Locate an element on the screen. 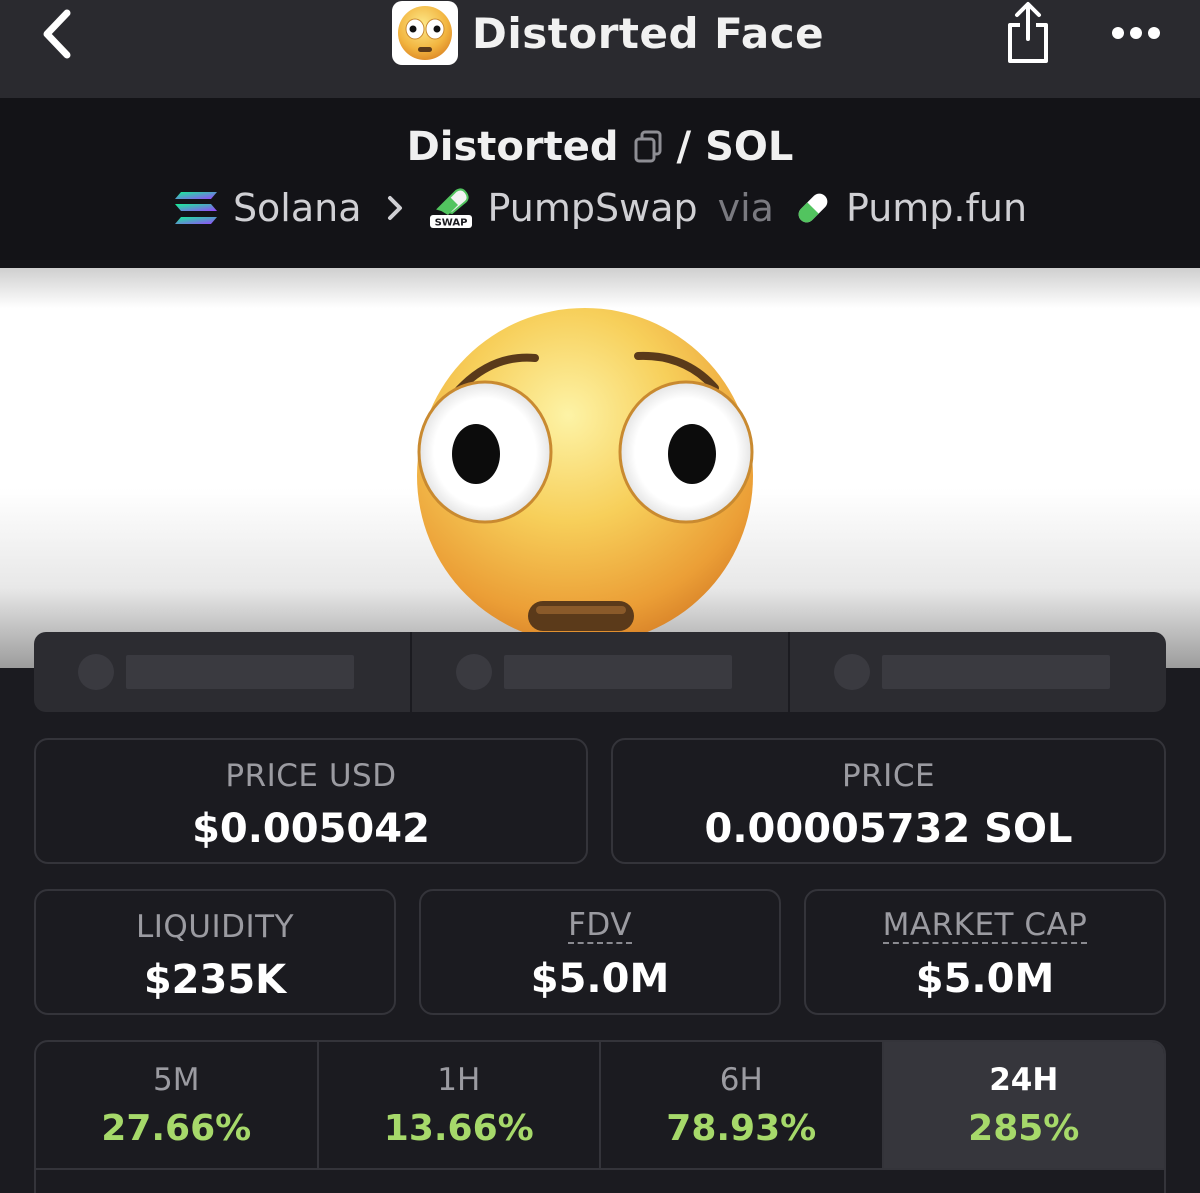  solana-logo-icon is located at coordinates (196, 208).